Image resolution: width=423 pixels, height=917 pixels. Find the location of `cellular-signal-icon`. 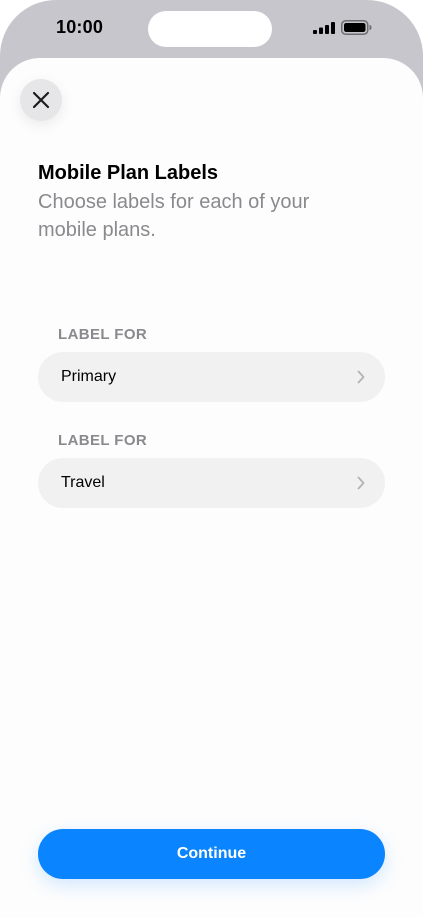

cellular-signal-icon is located at coordinates (324, 28).